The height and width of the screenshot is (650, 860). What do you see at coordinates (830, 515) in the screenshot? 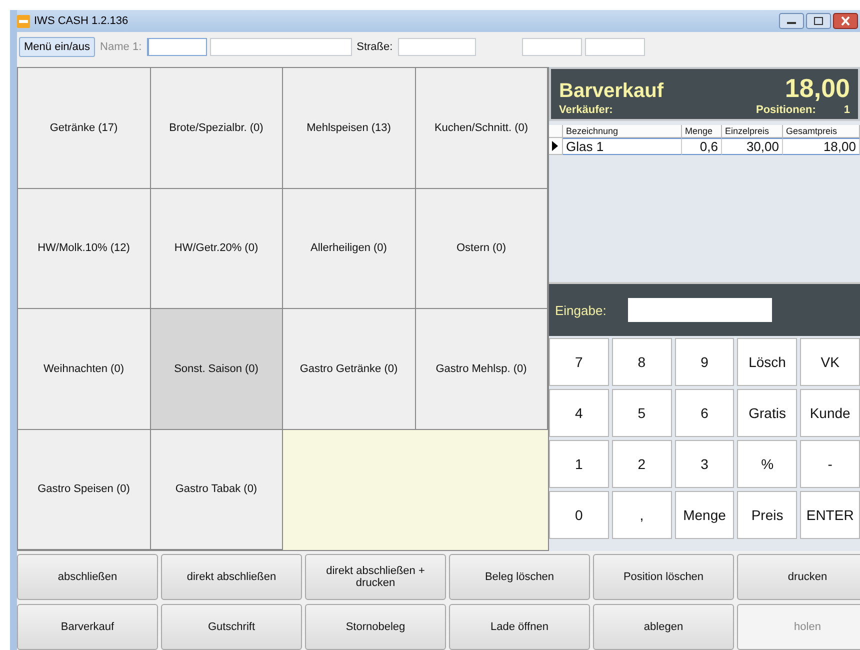
I see `keypad-key: ENTER` at bounding box center [830, 515].